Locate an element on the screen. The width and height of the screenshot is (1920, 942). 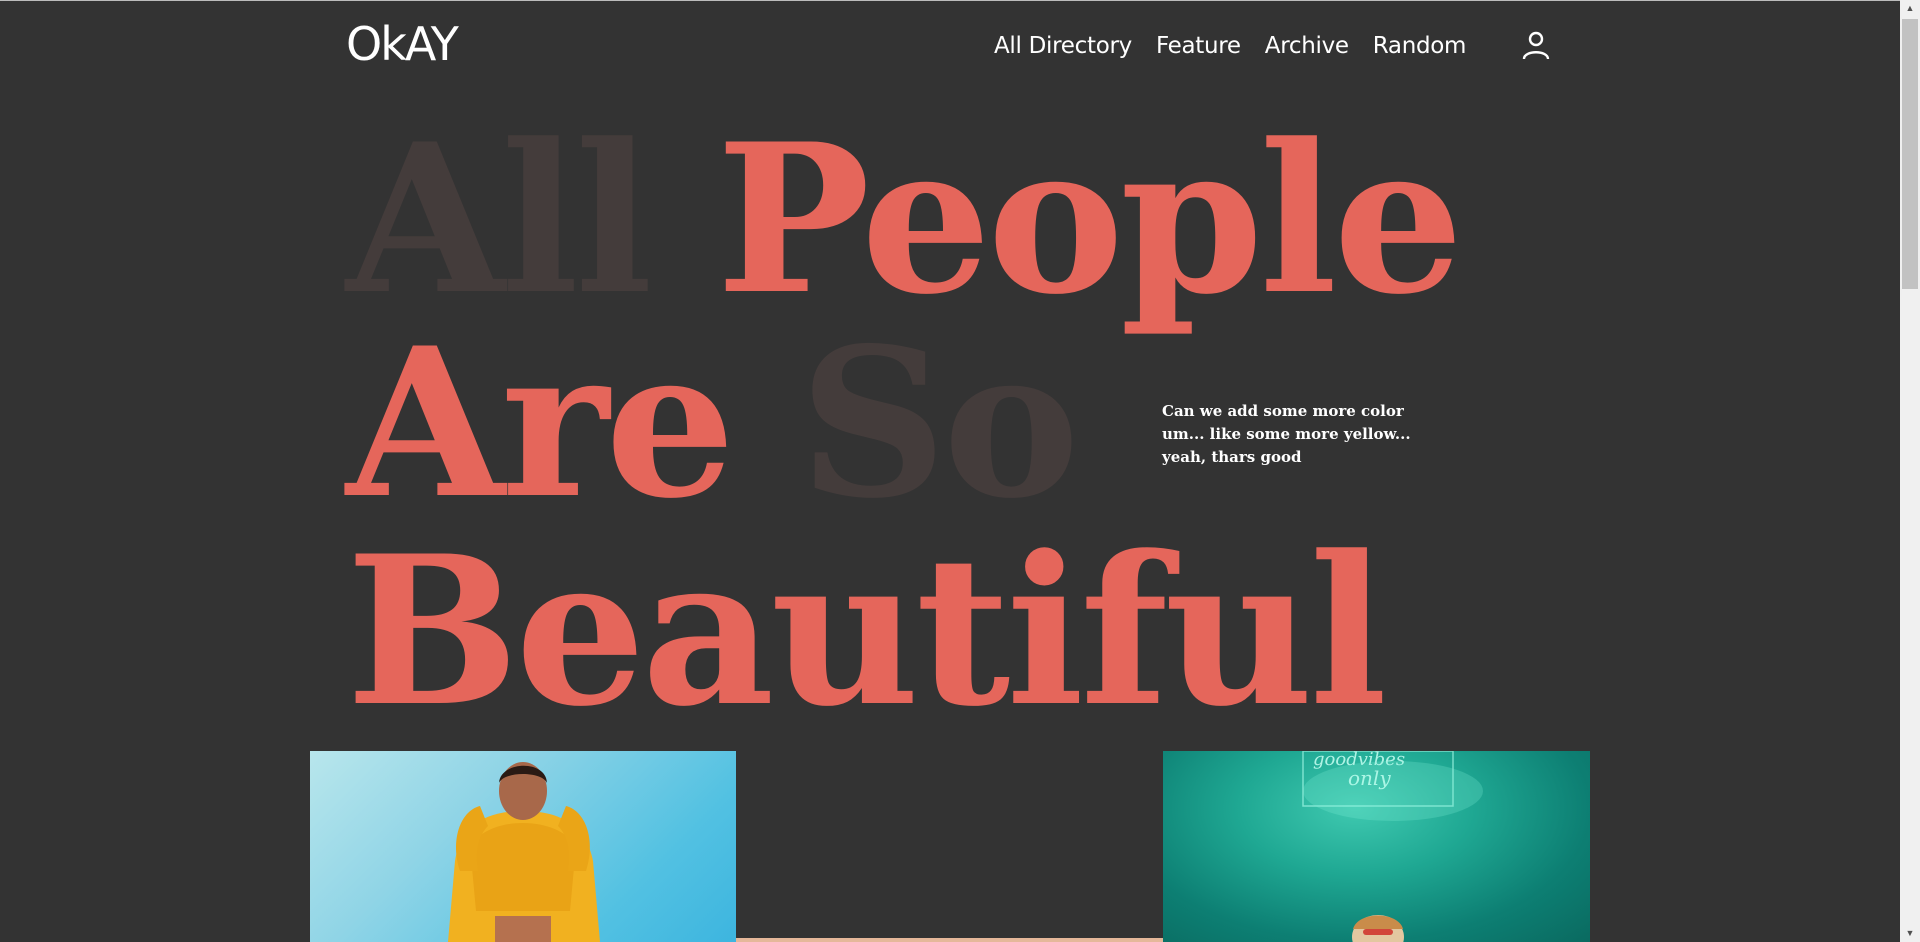
hero-line-1: All People is located at coordinates (905, 220).